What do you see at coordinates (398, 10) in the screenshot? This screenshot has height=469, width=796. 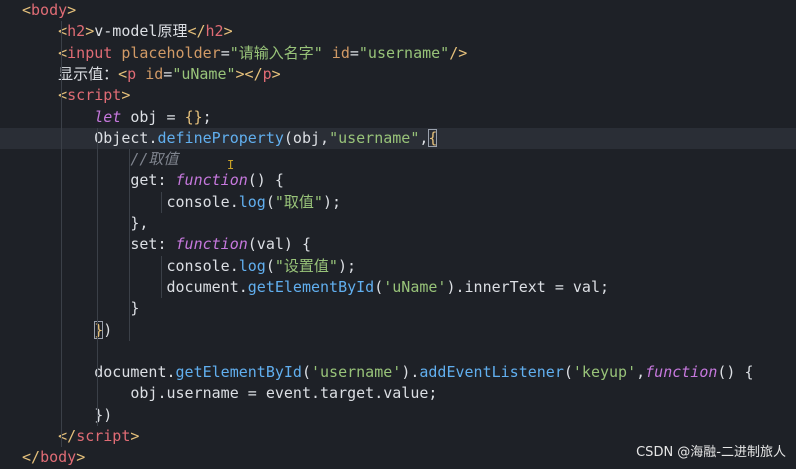 I see `code-line: <body>` at bounding box center [398, 10].